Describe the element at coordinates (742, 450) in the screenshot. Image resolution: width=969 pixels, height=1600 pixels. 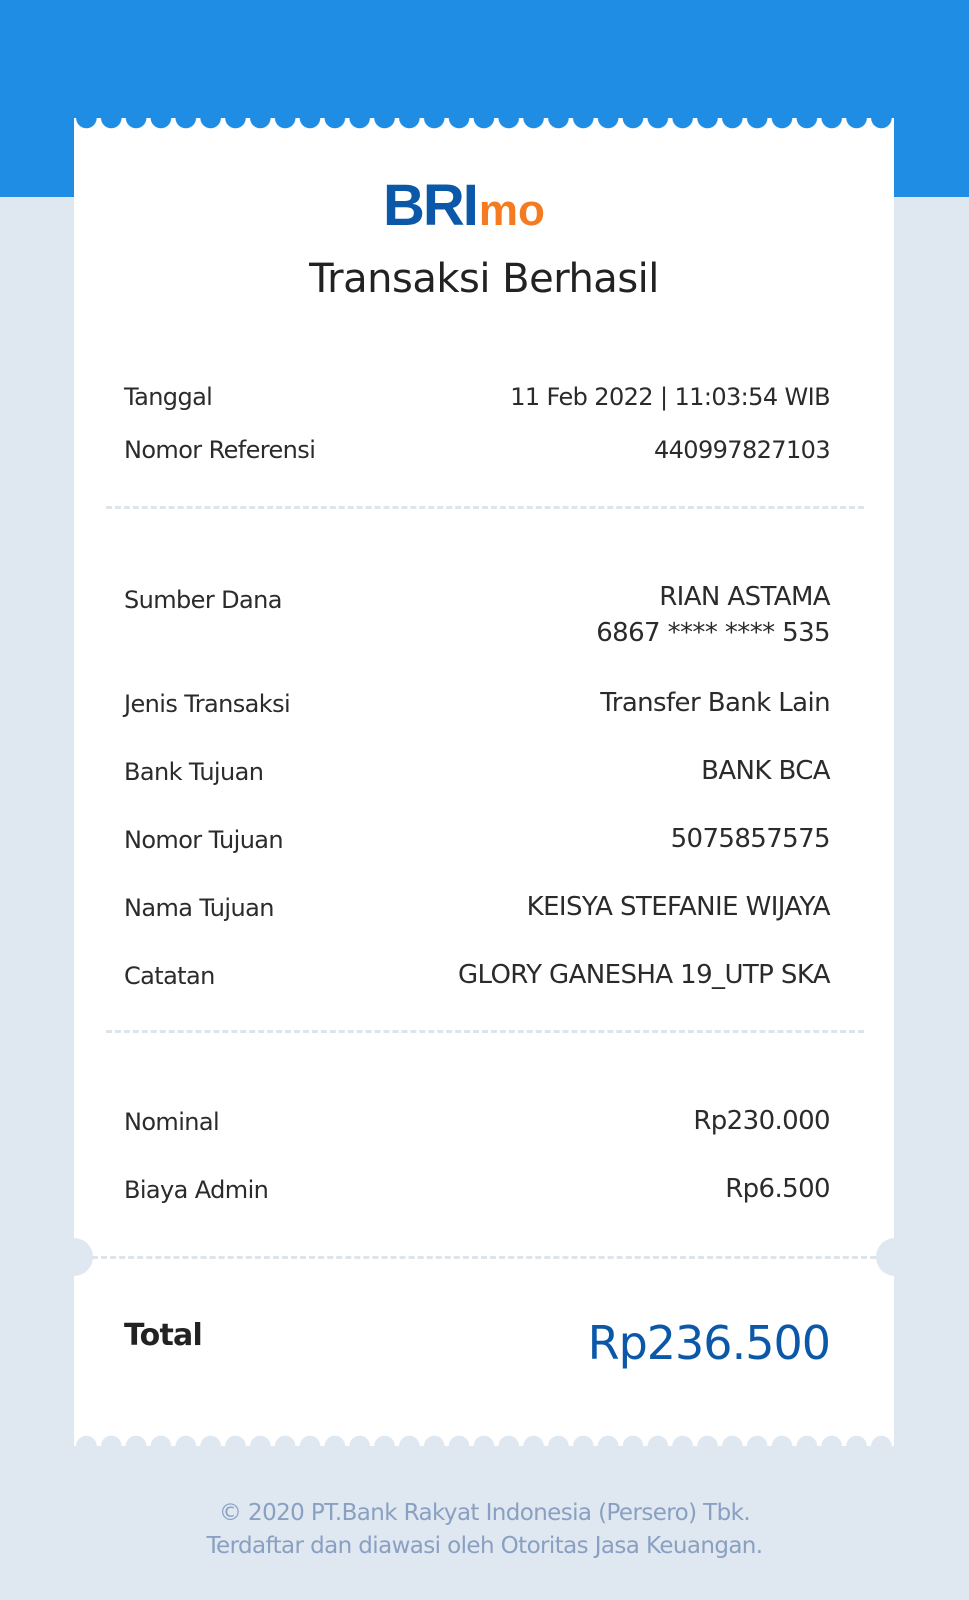
I see `reference-value: 440997827103` at that location.